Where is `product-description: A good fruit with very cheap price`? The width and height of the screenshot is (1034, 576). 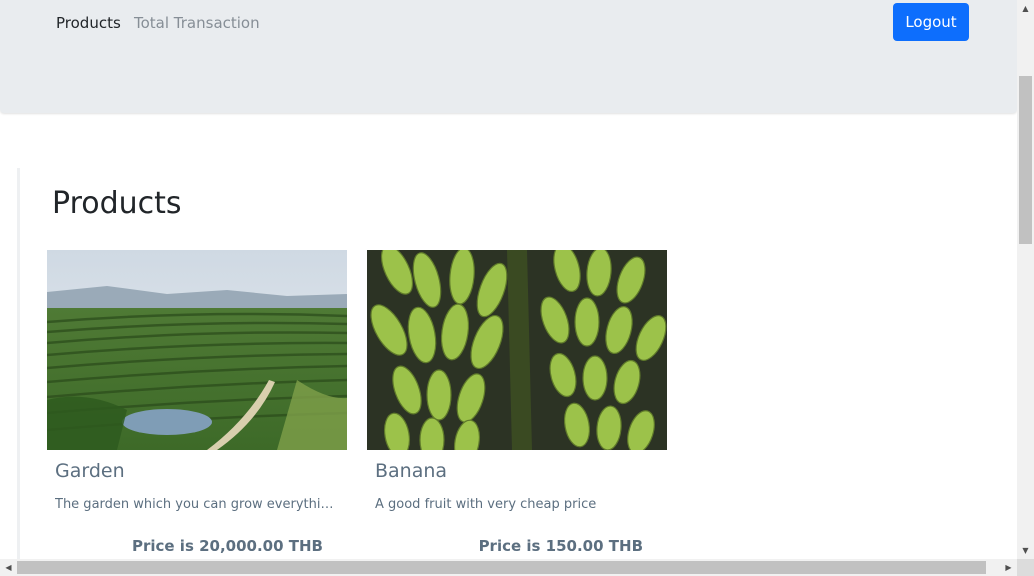 product-description: A good fruit with very cheap price is located at coordinates (486, 504).